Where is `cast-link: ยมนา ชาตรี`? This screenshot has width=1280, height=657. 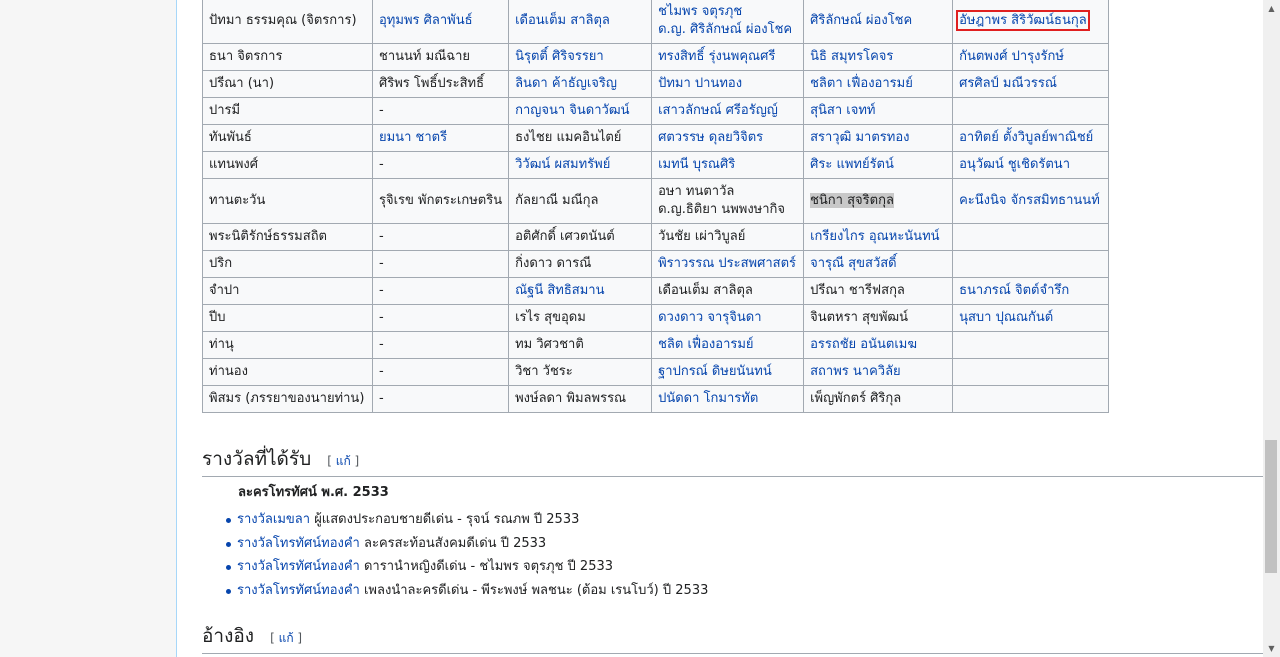
cast-link: ยมนา ชาตรี is located at coordinates (413, 137).